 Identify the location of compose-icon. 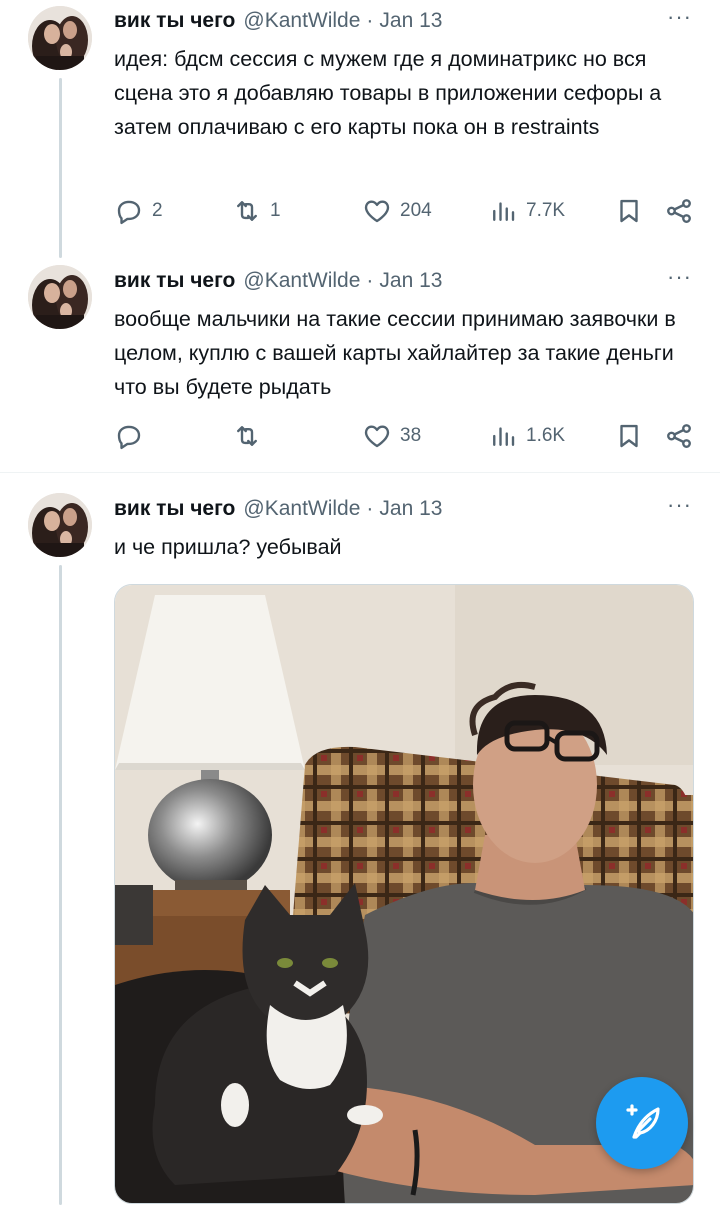
(643, 1121).